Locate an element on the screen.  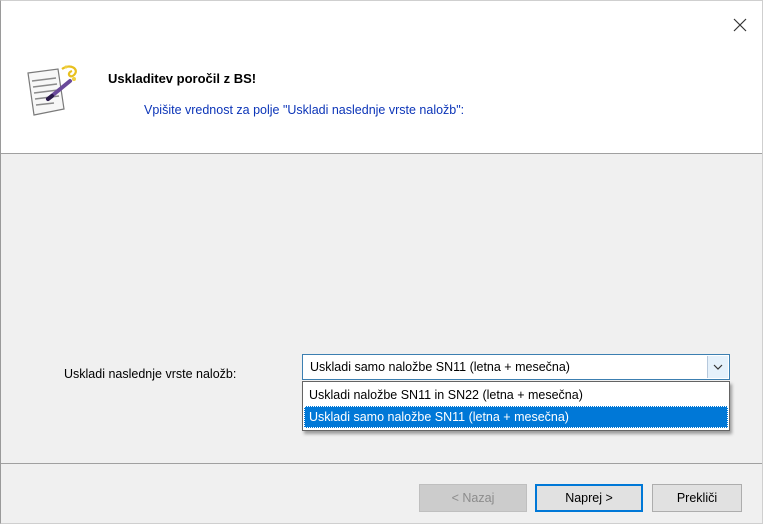
field-label: Uskladi naslednje vrste naložb: is located at coordinates (150, 374).